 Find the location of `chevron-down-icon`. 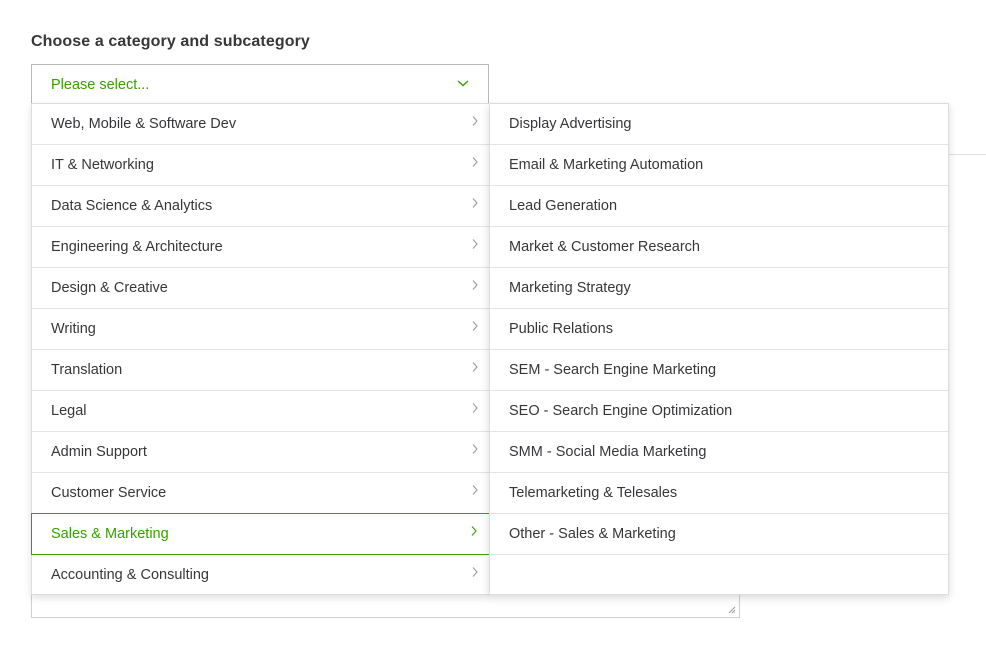

chevron-down-icon is located at coordinates (463, 83).